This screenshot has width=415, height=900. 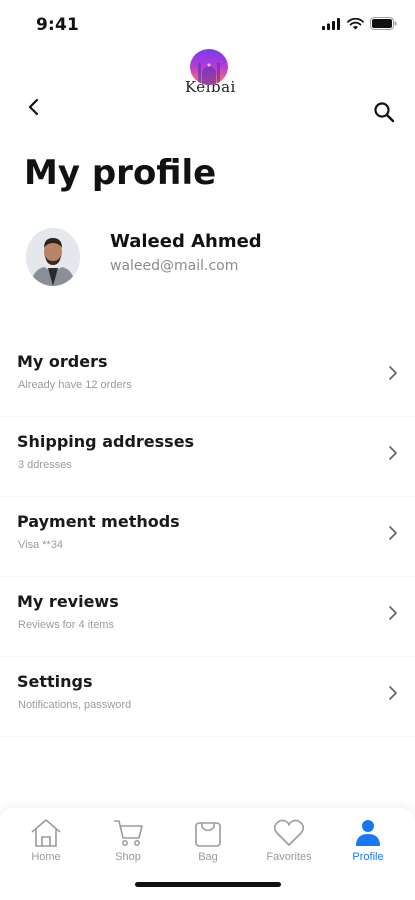 I want to click on tab-label: Bag, so click(x=208, y=857).